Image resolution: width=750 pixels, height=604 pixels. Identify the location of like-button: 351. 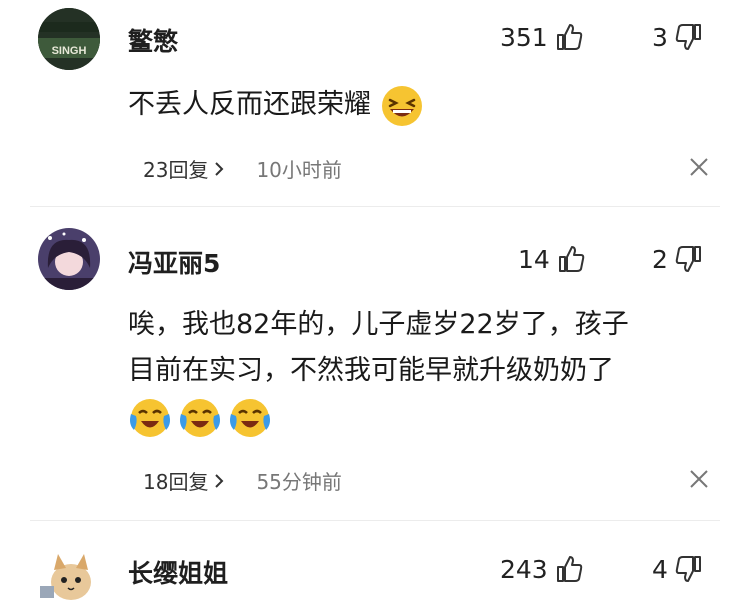
(542, 37).